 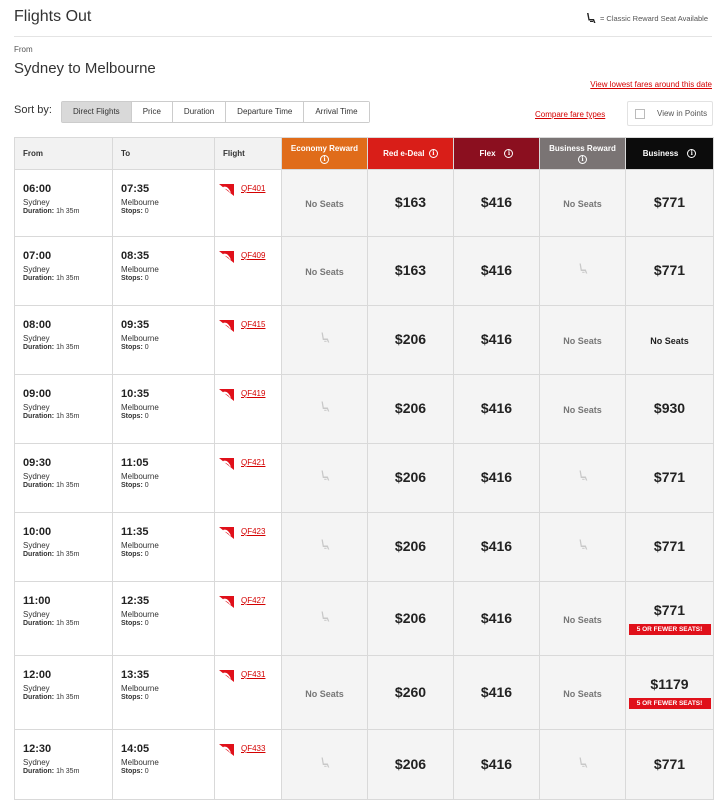 What do you see at coordinates (253, 462) in the screenshot?
I see `flight-number-link: QF421` at bounding box center [253, 462].